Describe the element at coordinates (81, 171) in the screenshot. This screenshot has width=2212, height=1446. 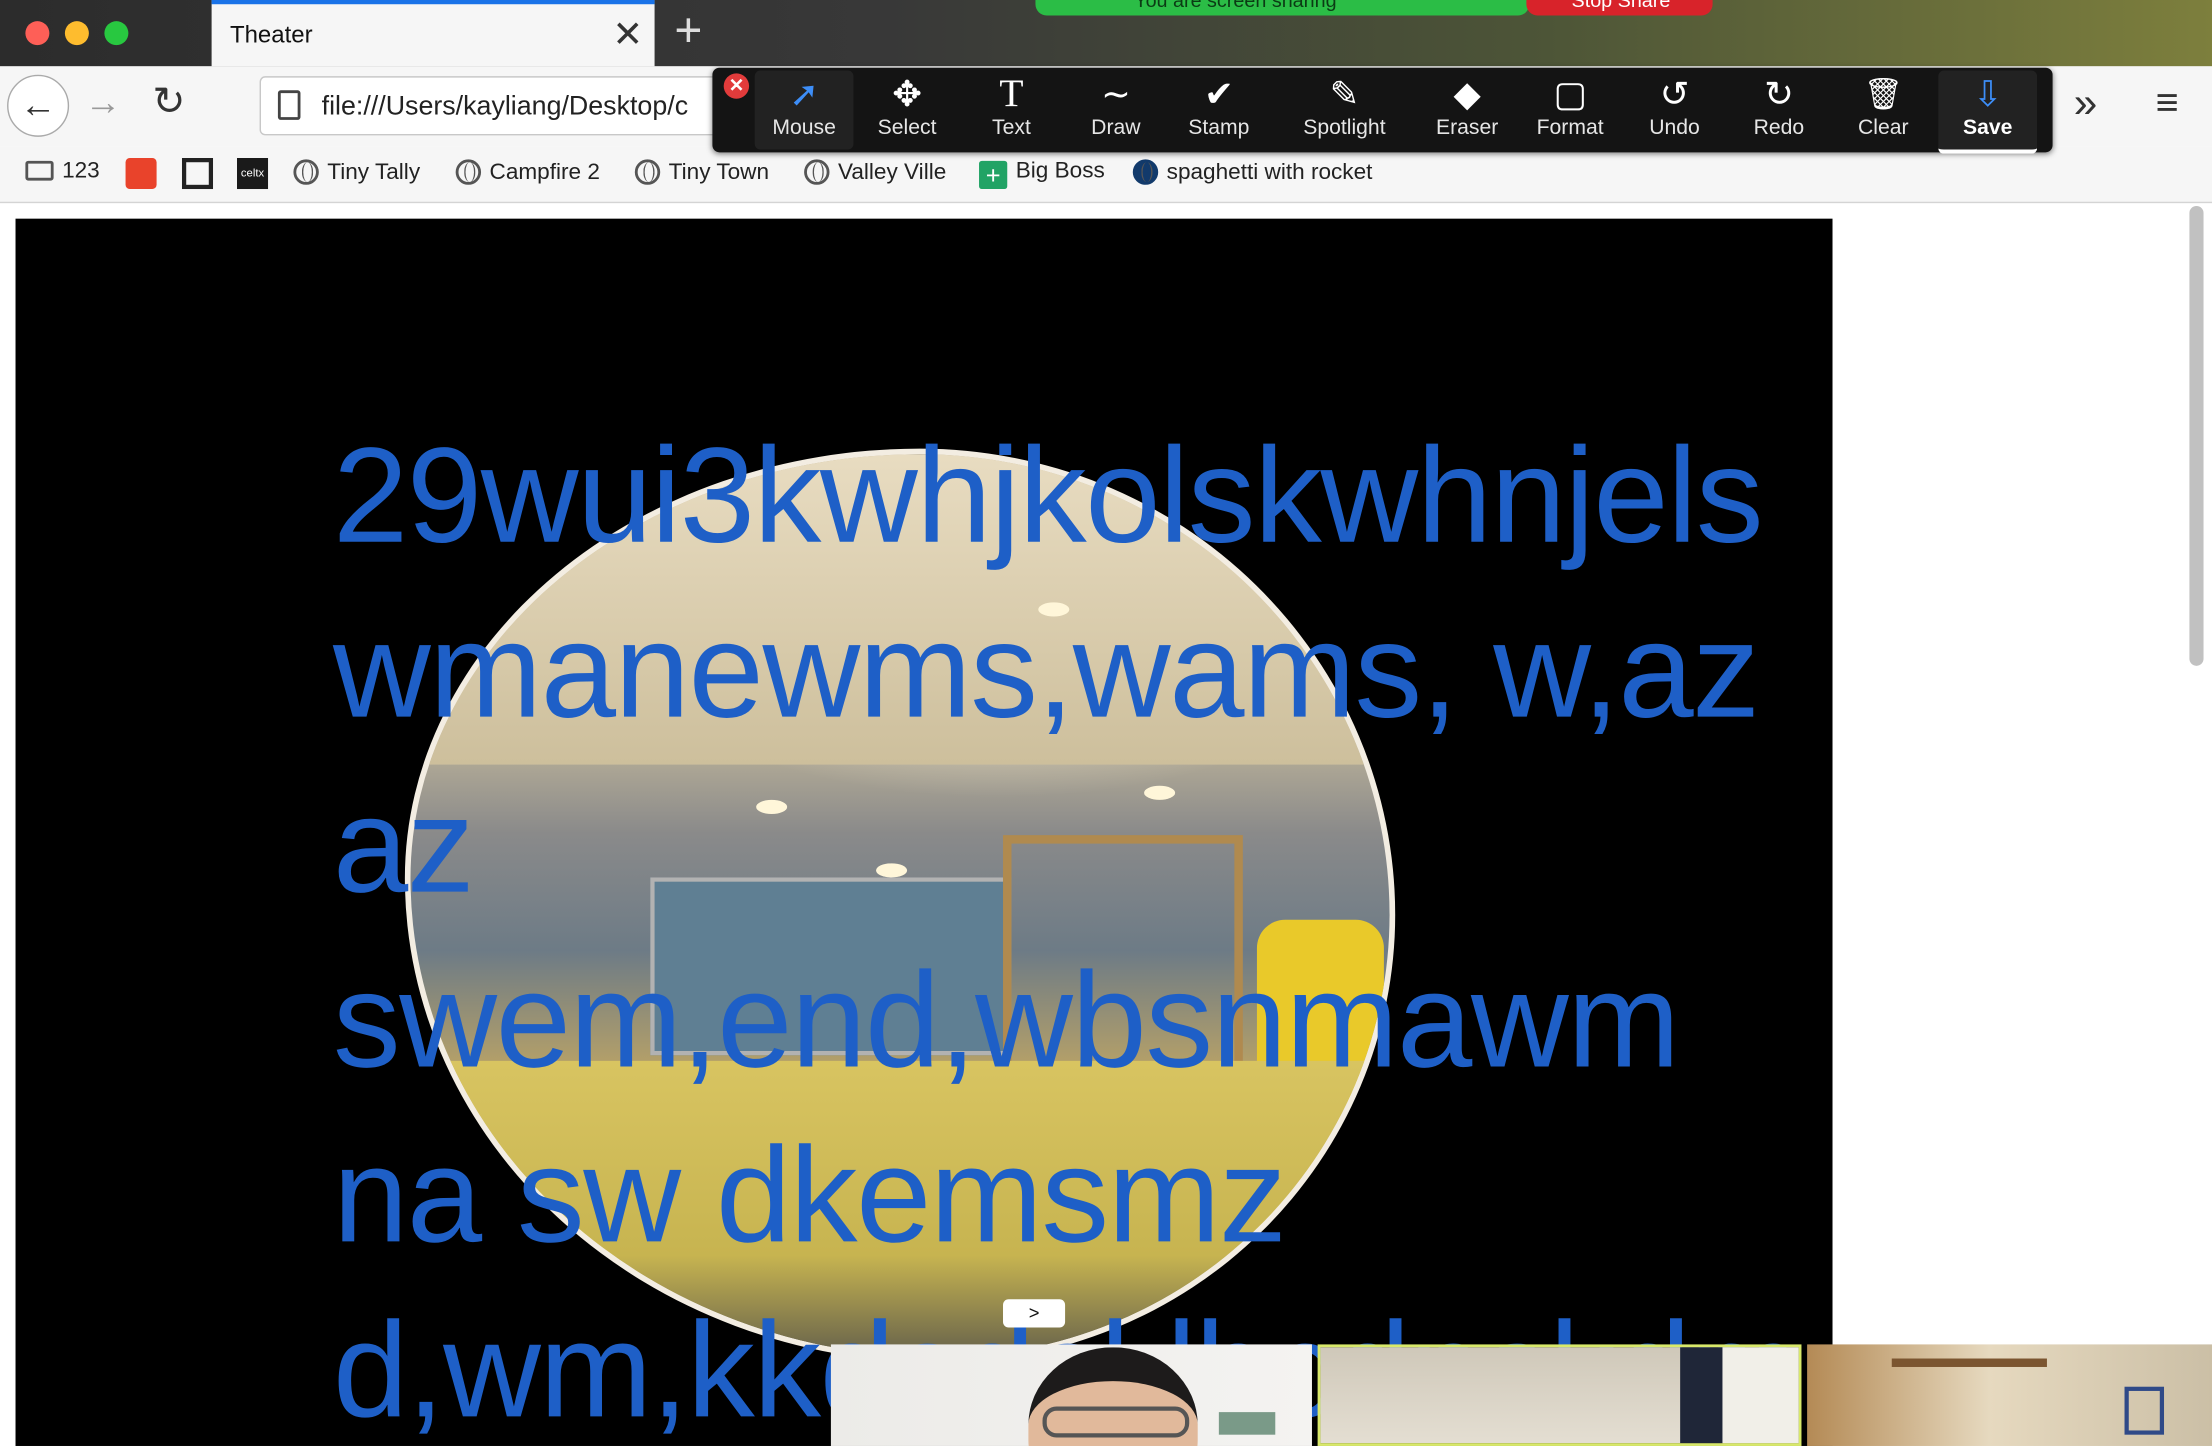
I see `bookmark-label: 123` at that location.